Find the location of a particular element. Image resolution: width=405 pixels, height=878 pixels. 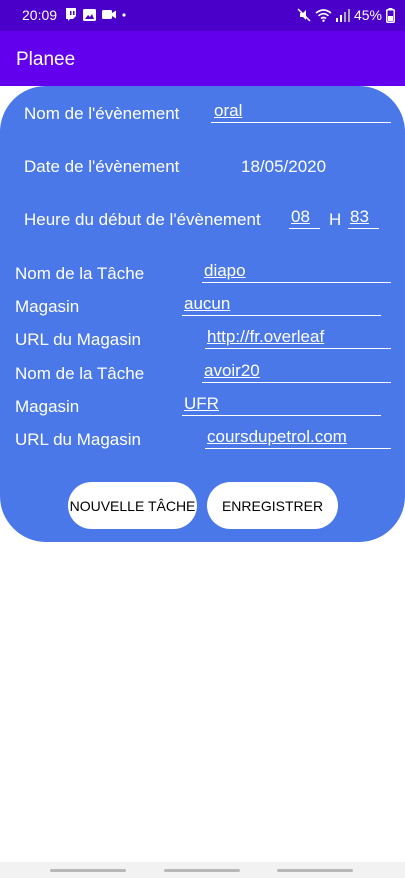

store-url-input: http://fr.overleaf is located at coordinates (298, 337).